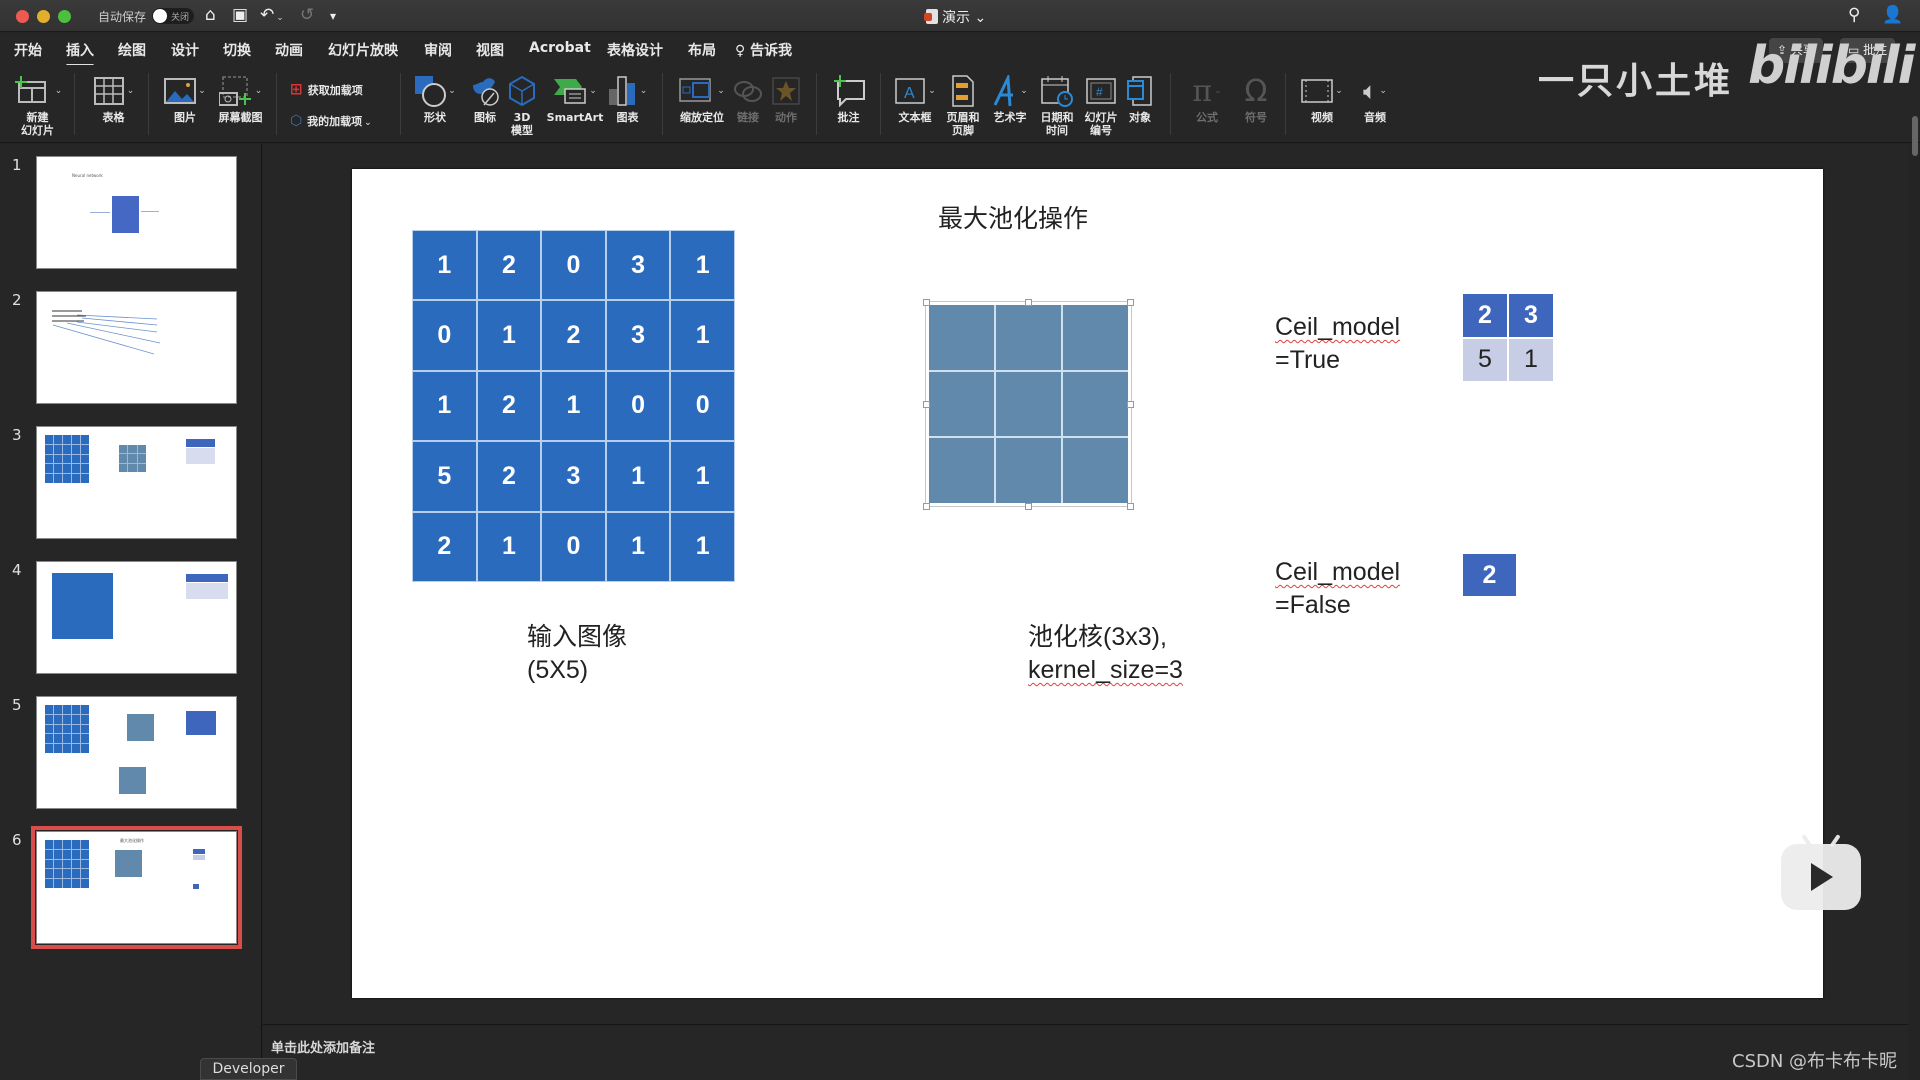 This screenshot has width=1920, height=1080. Describe the element at coordinates (1140, 97) in the screenshot. I see `object-button: 对象` at that location.